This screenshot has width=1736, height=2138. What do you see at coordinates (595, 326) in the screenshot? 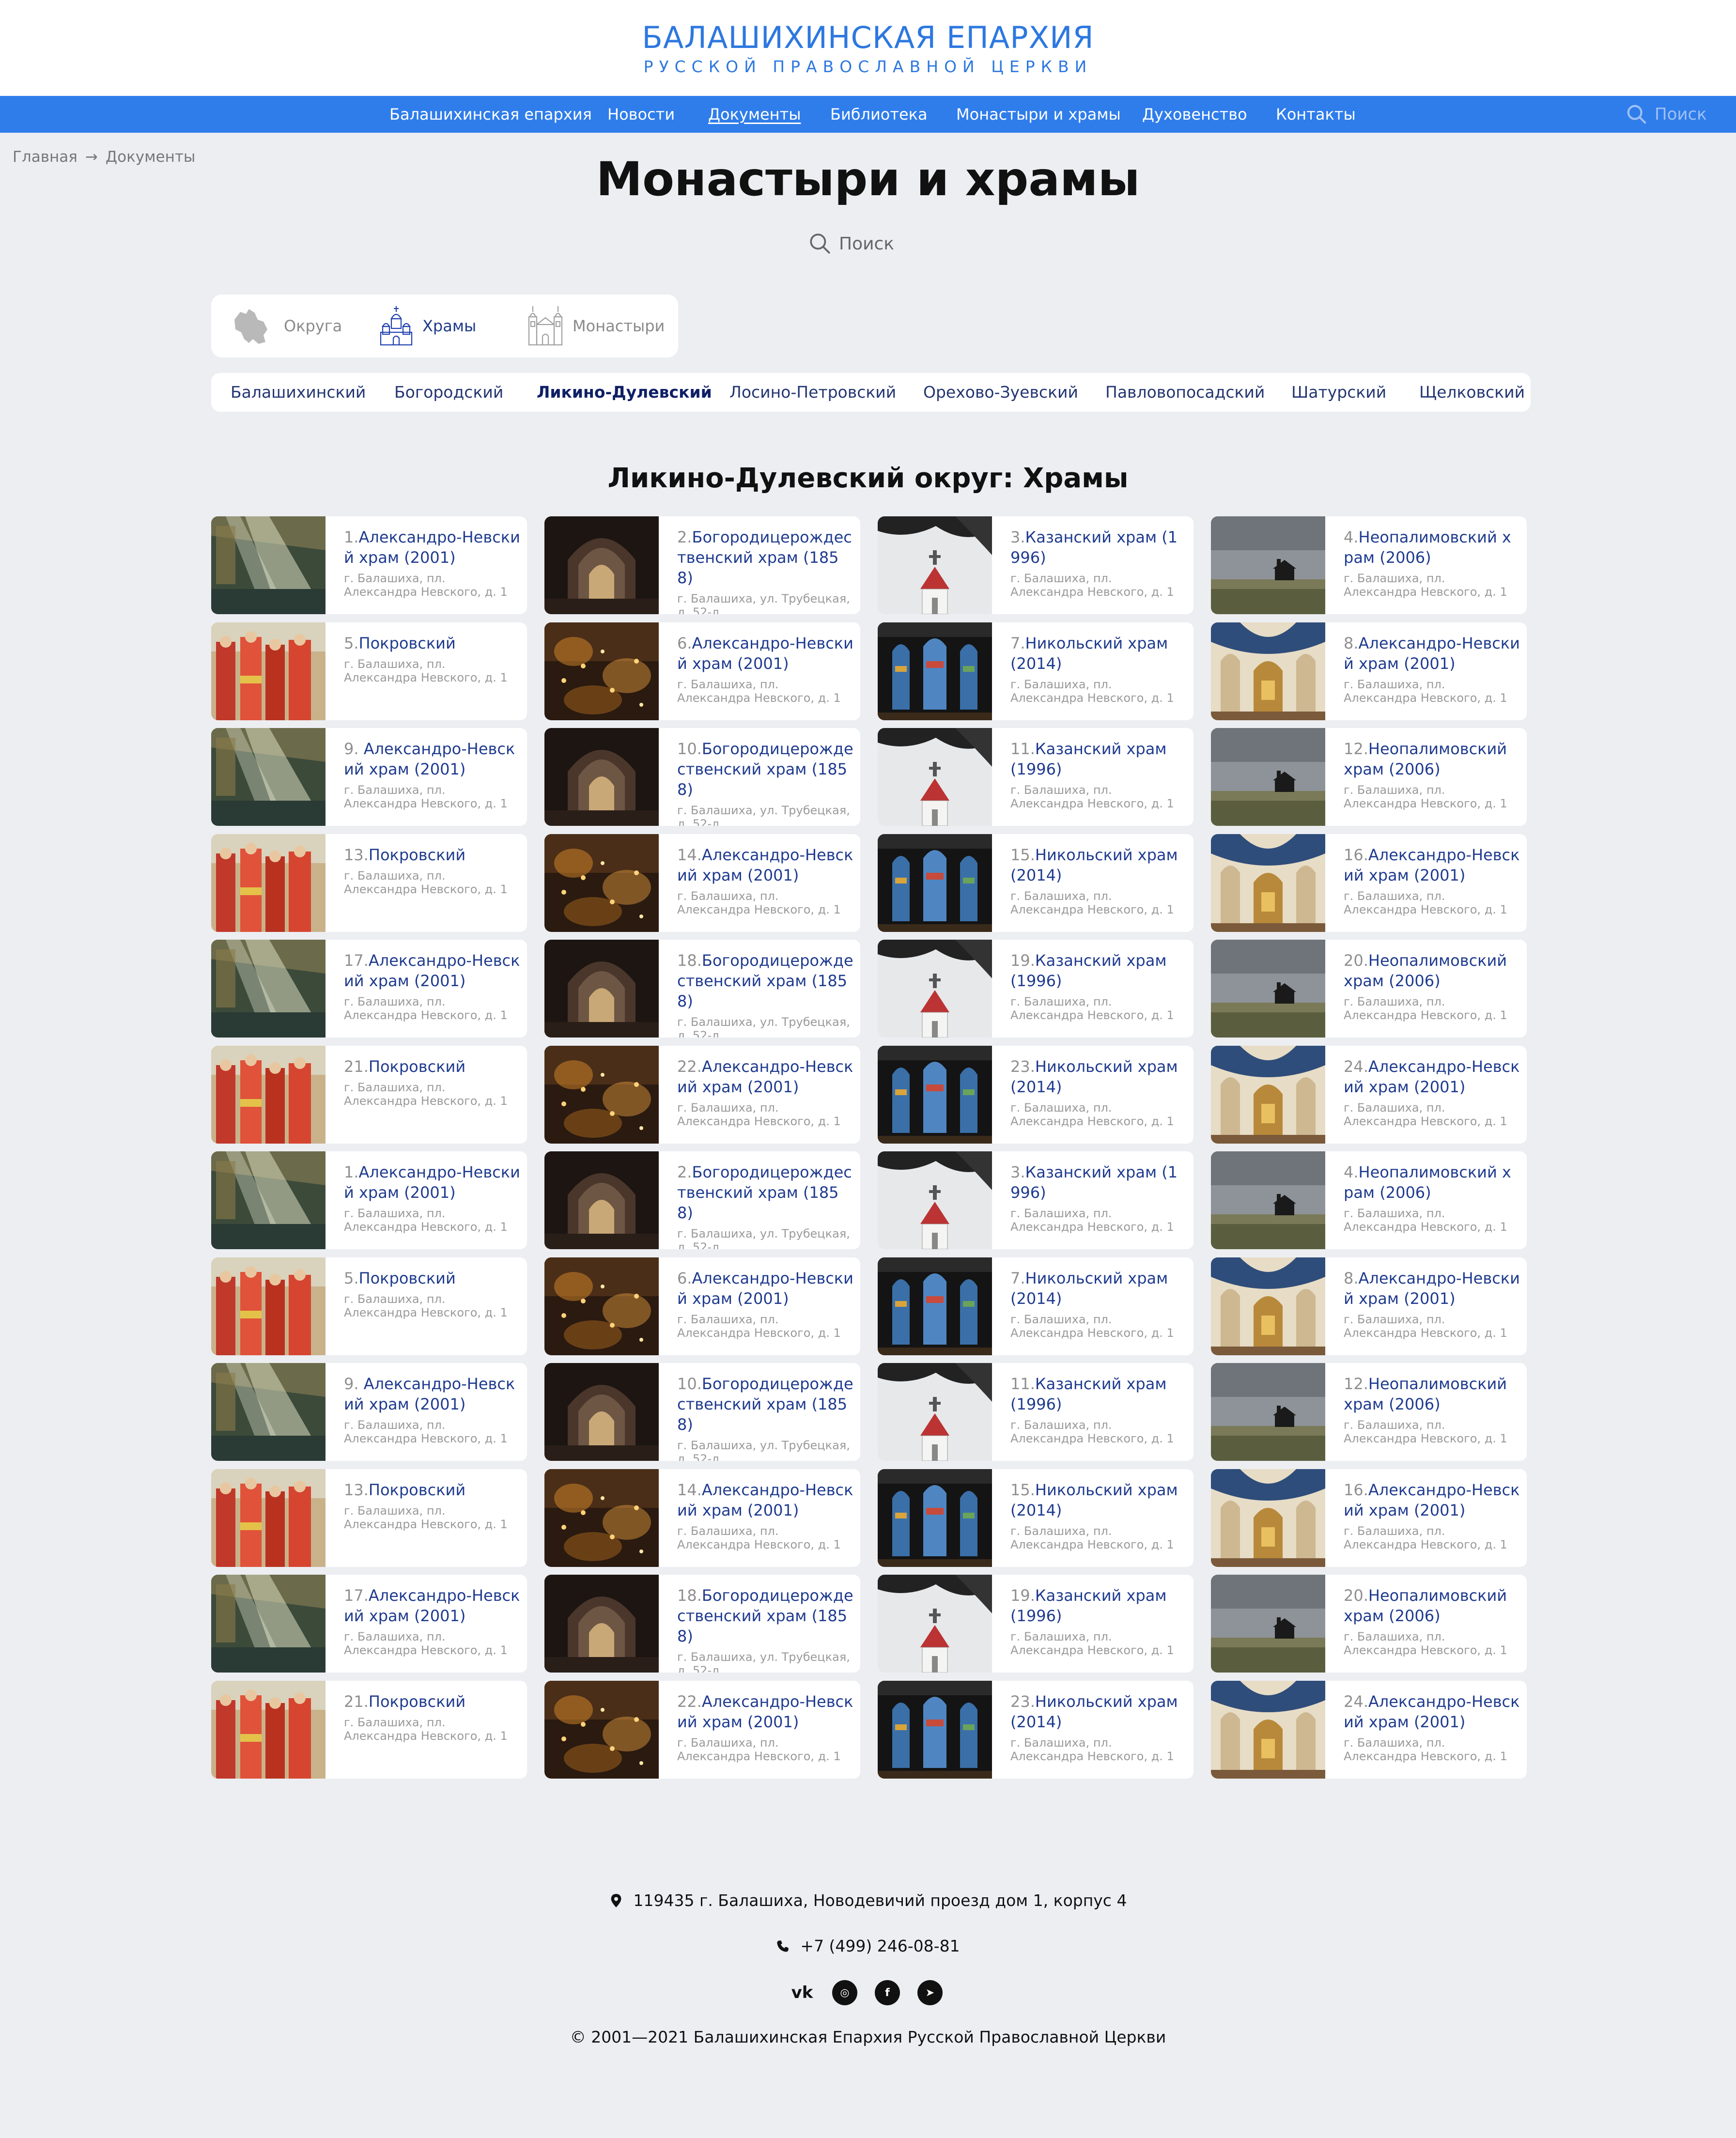
I see `tab-monasteries: Монастыри` at bounding box center [595, 326].